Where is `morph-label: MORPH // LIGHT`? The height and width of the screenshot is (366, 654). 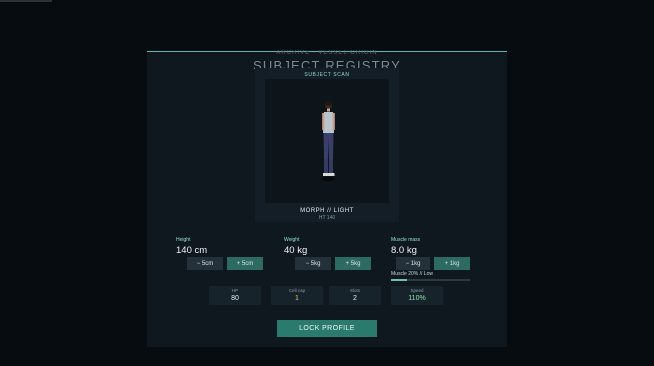 morph-label: MORPH // LIGHT is located at coordinates (327, 211).